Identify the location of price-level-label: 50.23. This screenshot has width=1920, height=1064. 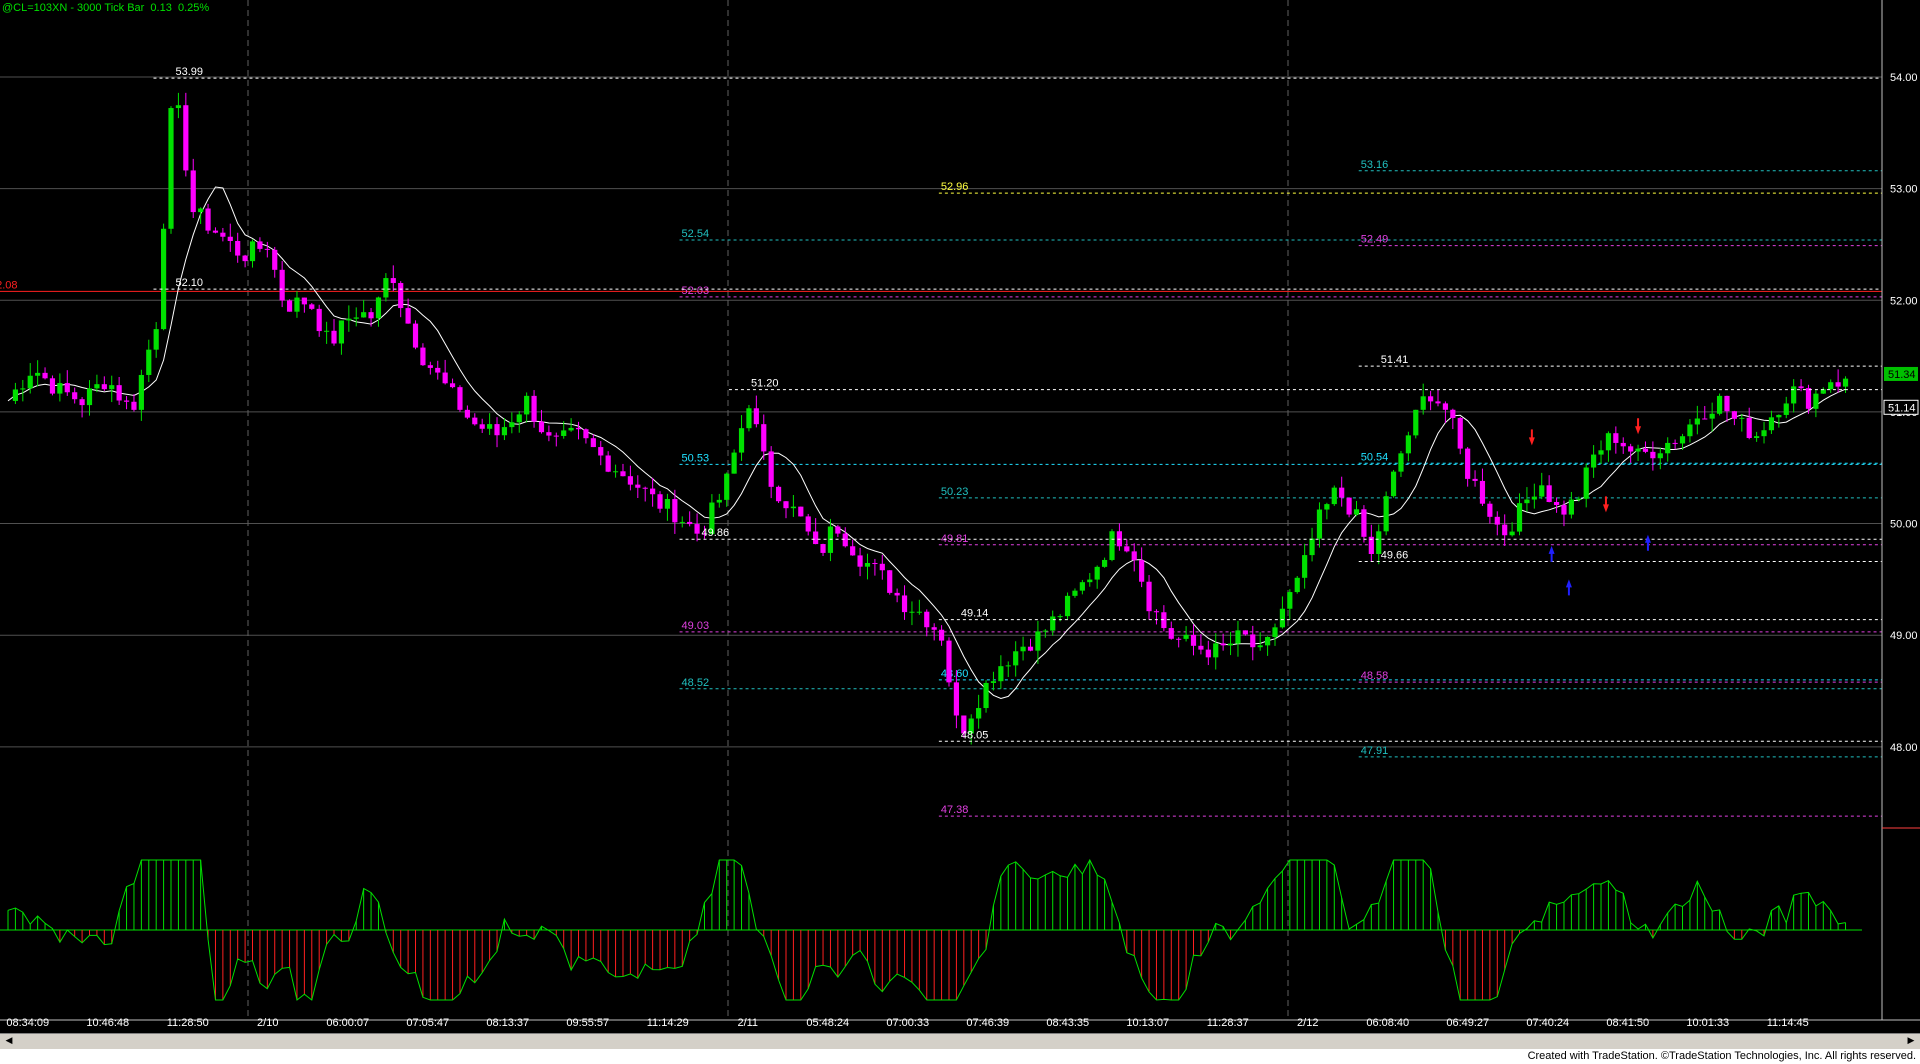
(955, 492).